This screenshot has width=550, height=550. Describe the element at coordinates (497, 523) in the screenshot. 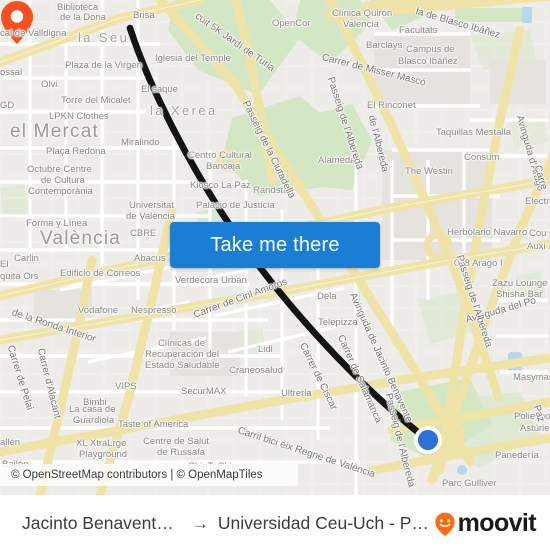

I see `moovit-wordmark: moovit` at that location.